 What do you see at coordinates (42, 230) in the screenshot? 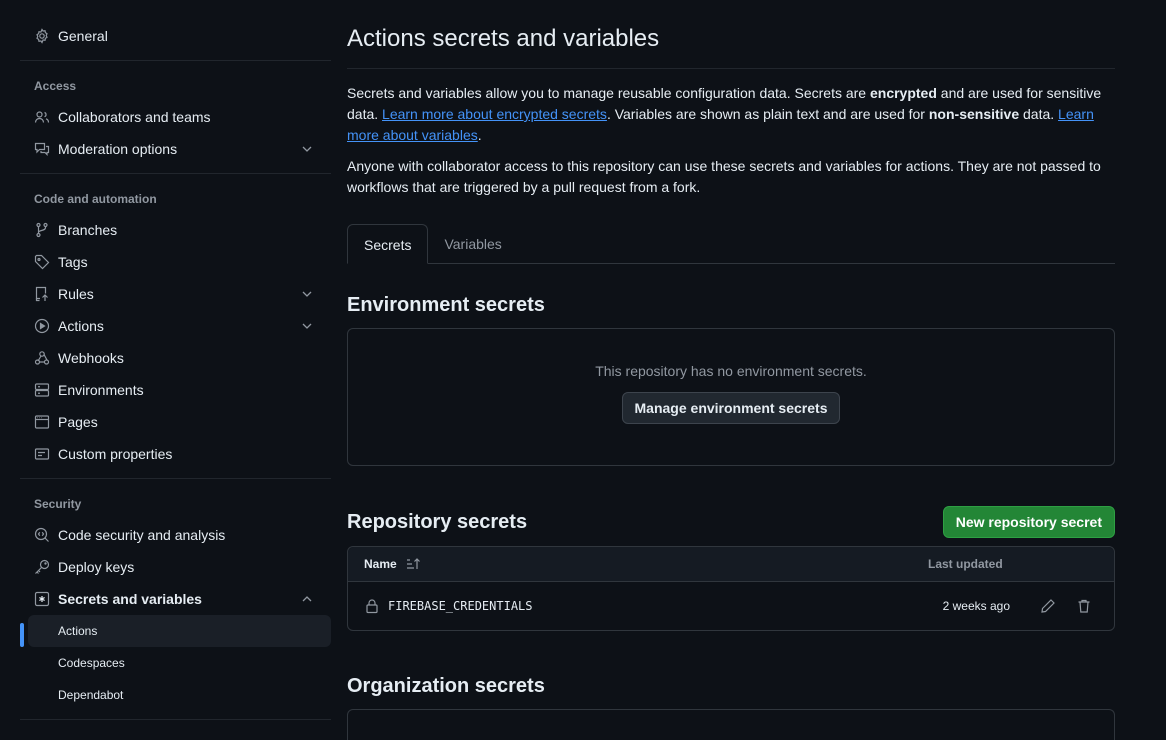
I see `git-branch-icon` at bounding box center [42, 230].